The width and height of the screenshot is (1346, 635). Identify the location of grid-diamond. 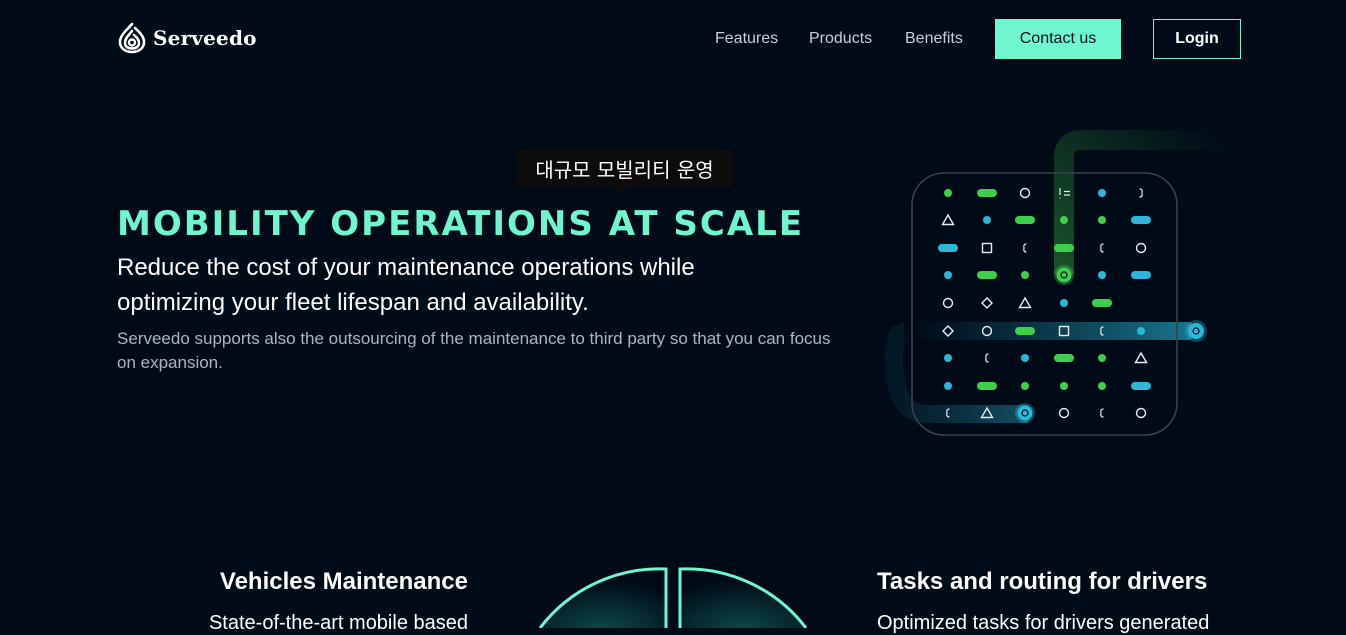
(987, 303).